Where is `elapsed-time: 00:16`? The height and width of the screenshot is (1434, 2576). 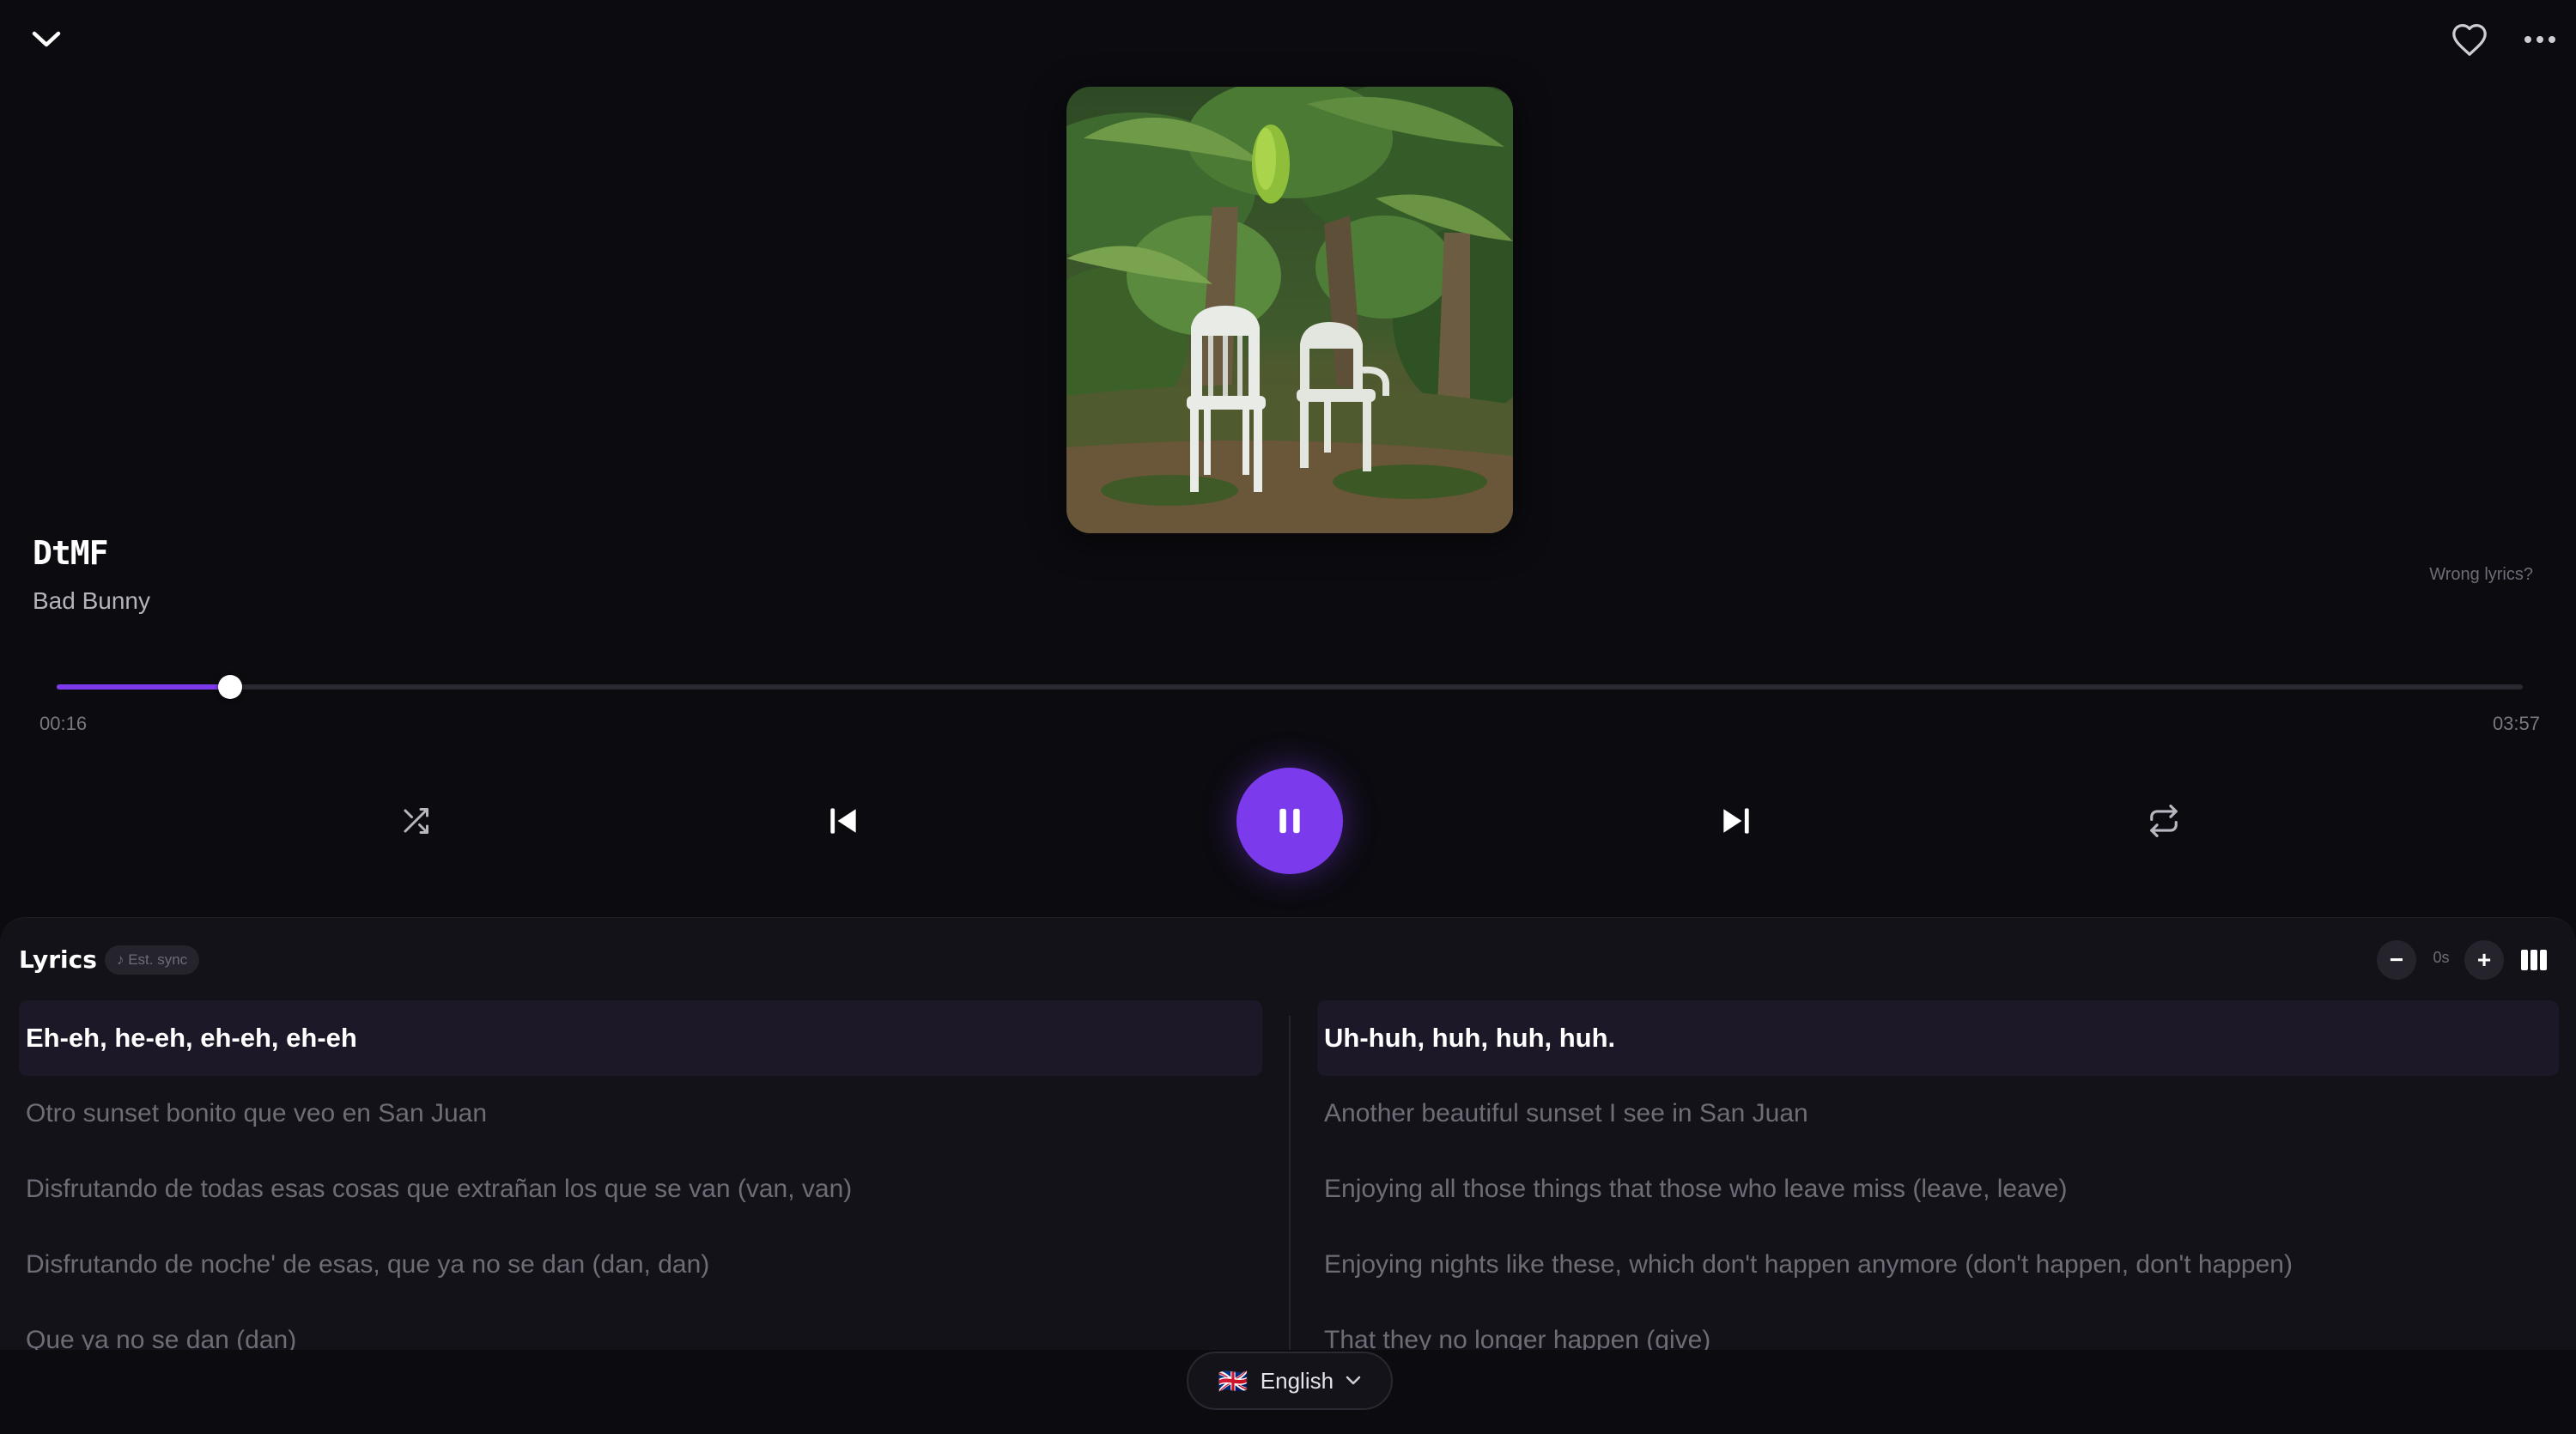
elapsed-time: 00:16 is located at coordinates (64, 724).